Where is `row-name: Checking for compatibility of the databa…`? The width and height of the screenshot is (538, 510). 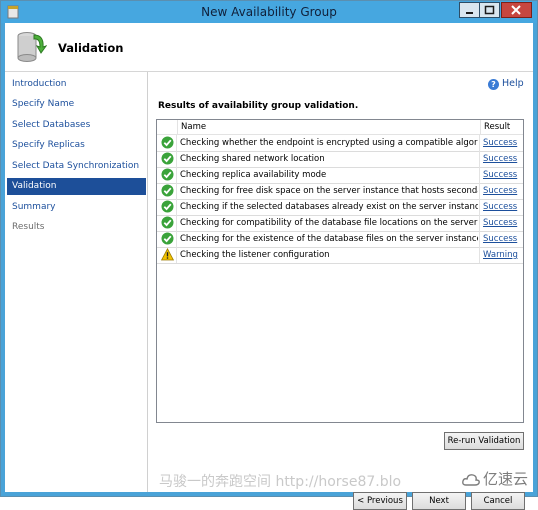
row-name: Checking for compatibility of the databa… is located at coordinates (327, 223).